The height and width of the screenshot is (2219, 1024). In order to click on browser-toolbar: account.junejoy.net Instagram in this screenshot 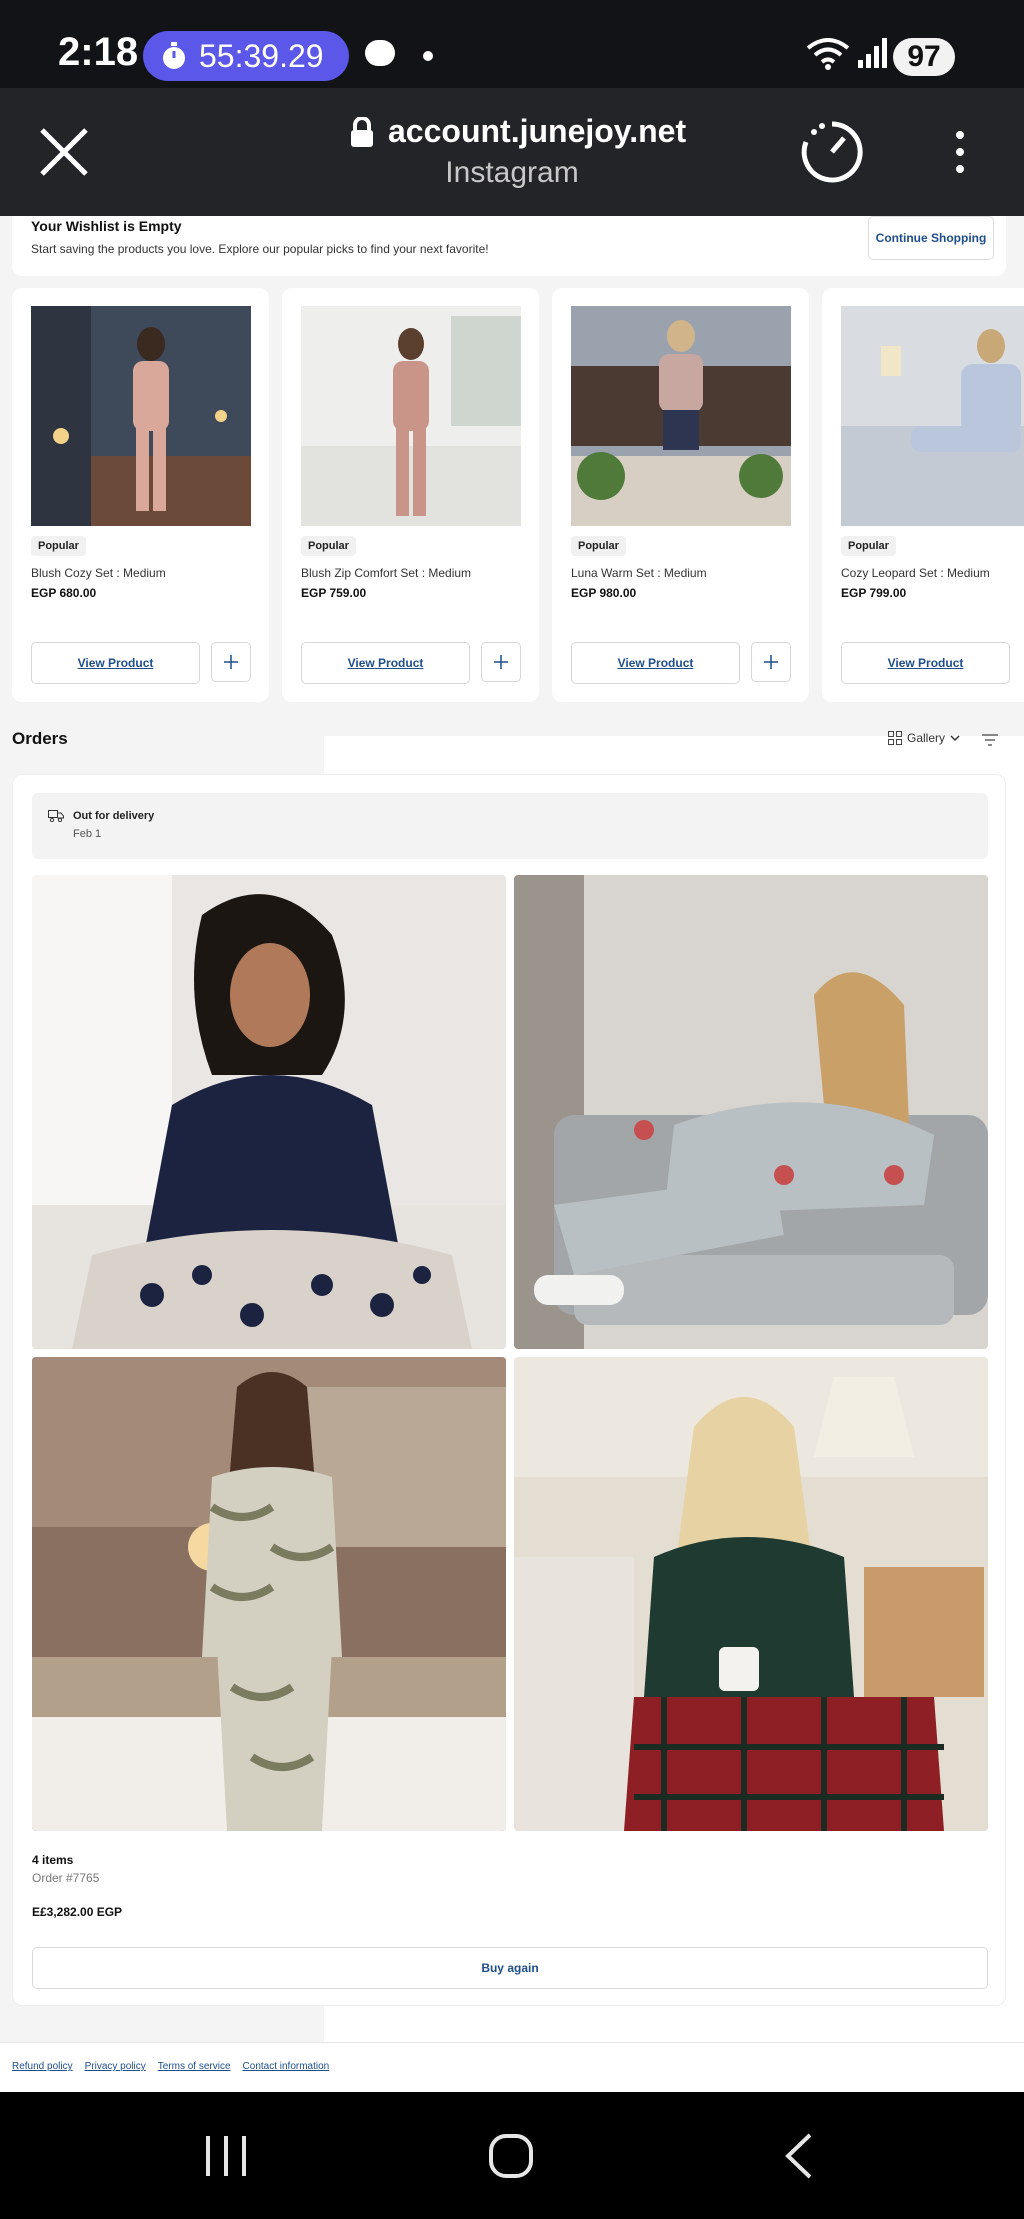, I will do `click(512, 152)`.